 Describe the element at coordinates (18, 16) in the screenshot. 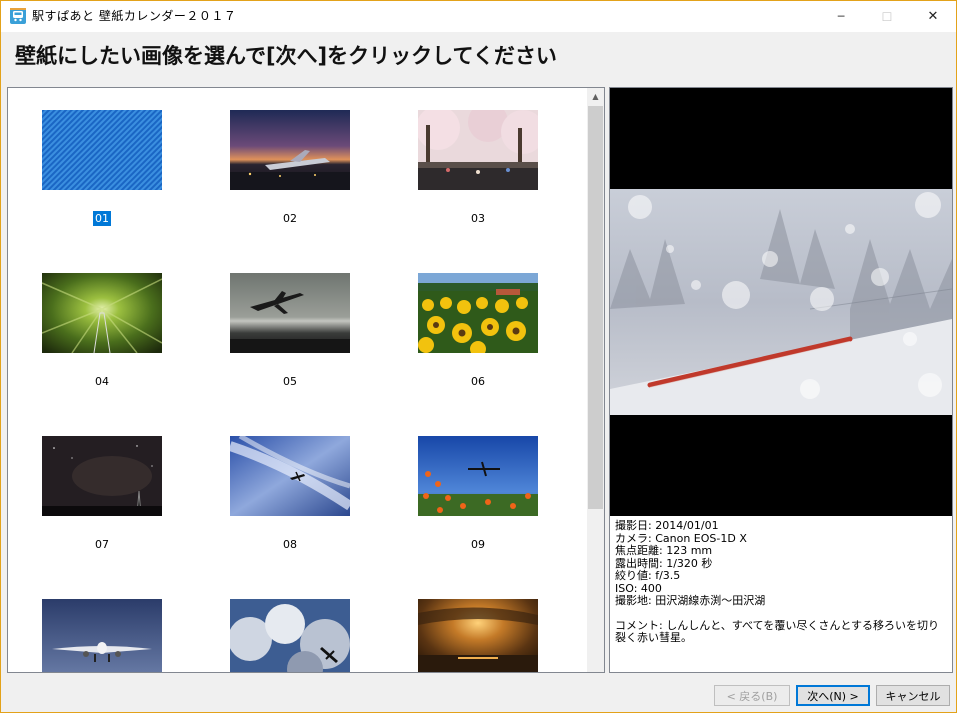

I see `app-train-icon` at that location.